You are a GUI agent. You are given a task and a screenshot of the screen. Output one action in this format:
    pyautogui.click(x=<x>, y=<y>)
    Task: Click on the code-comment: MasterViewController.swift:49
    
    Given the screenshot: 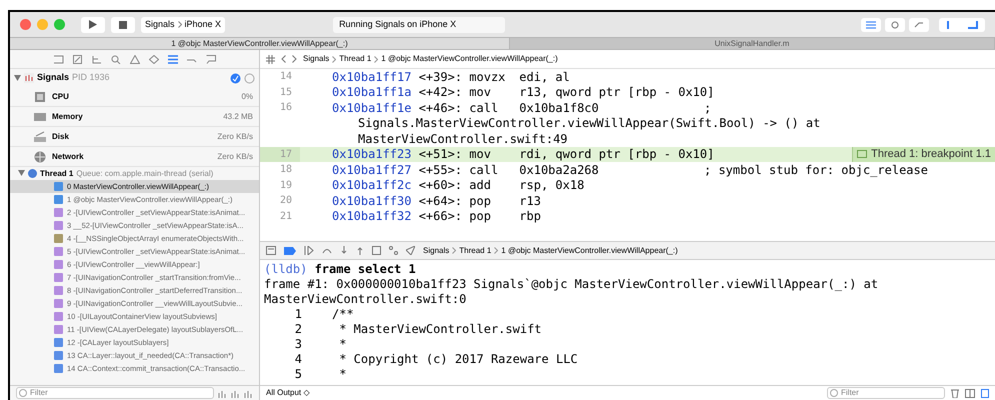 What is the action you would take?
    pyautogui.click(x=462, y=139)
    